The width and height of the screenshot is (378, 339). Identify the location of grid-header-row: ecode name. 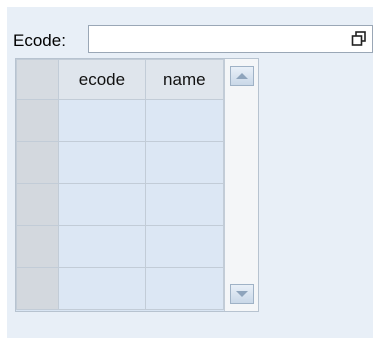
(120, 79).